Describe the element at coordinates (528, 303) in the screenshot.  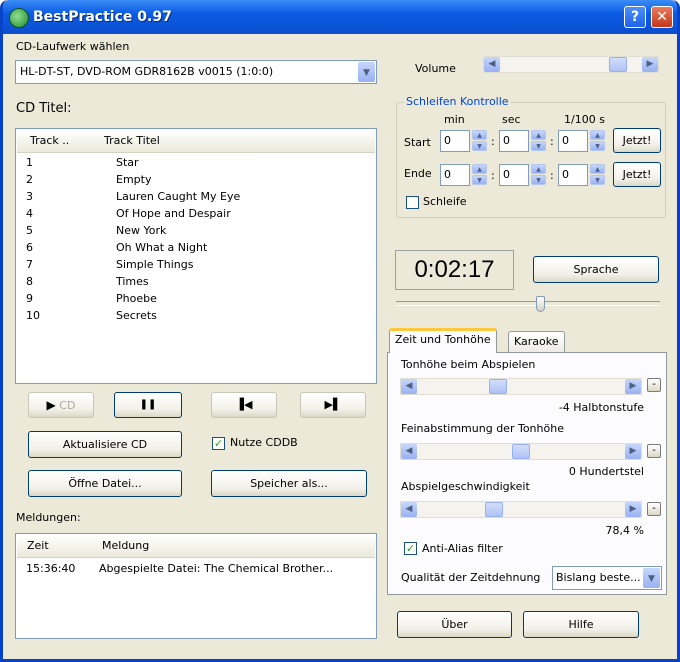
I see `position-track` at that location.